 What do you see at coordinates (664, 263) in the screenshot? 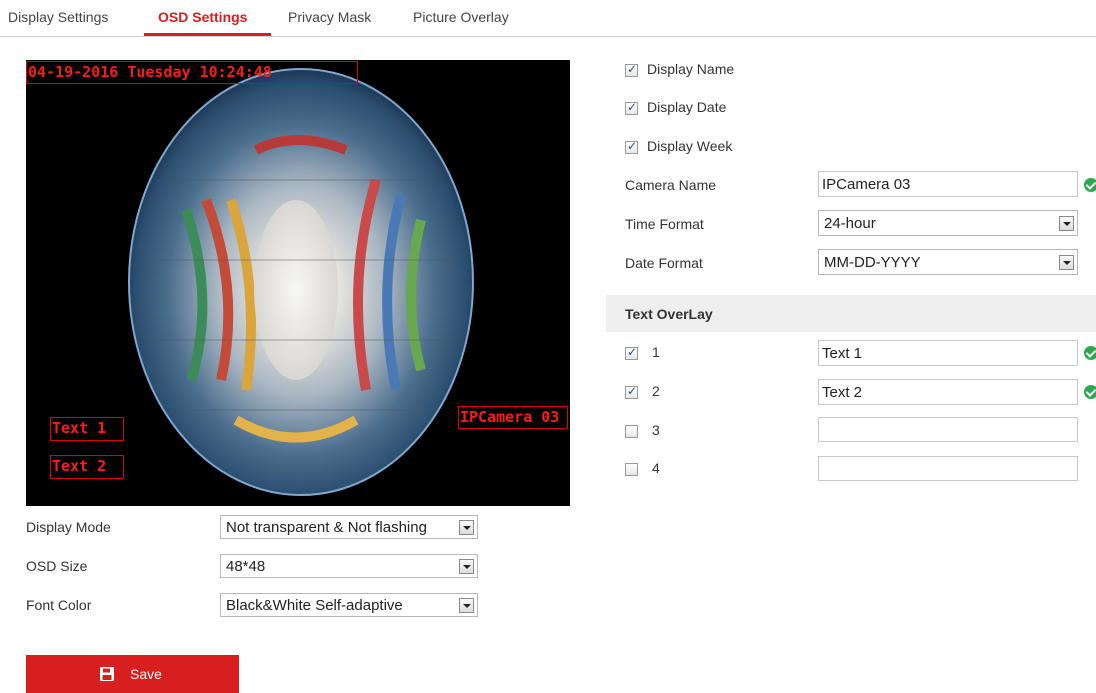
I see `date-format-label: Date Format` at bounding box center [664, 263].